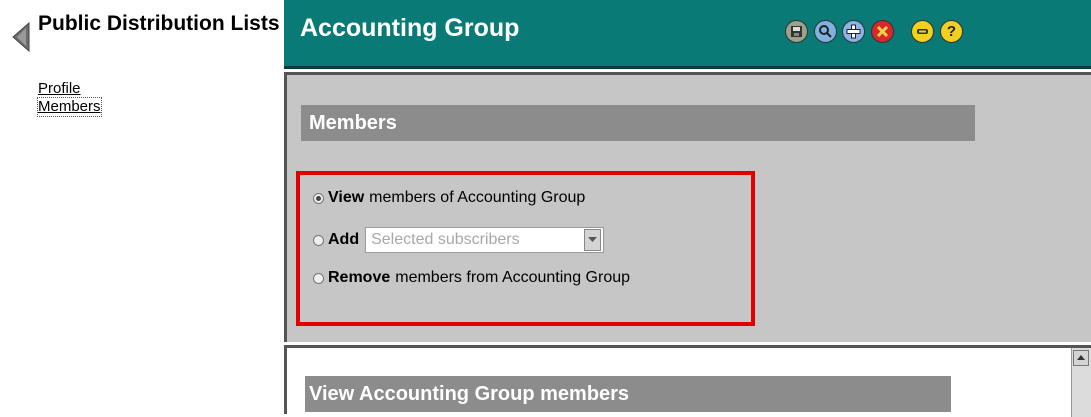 Image resolution: width=1091 pixels, height=417 pixels. I want to click on delete-icon, so click(882, 31).